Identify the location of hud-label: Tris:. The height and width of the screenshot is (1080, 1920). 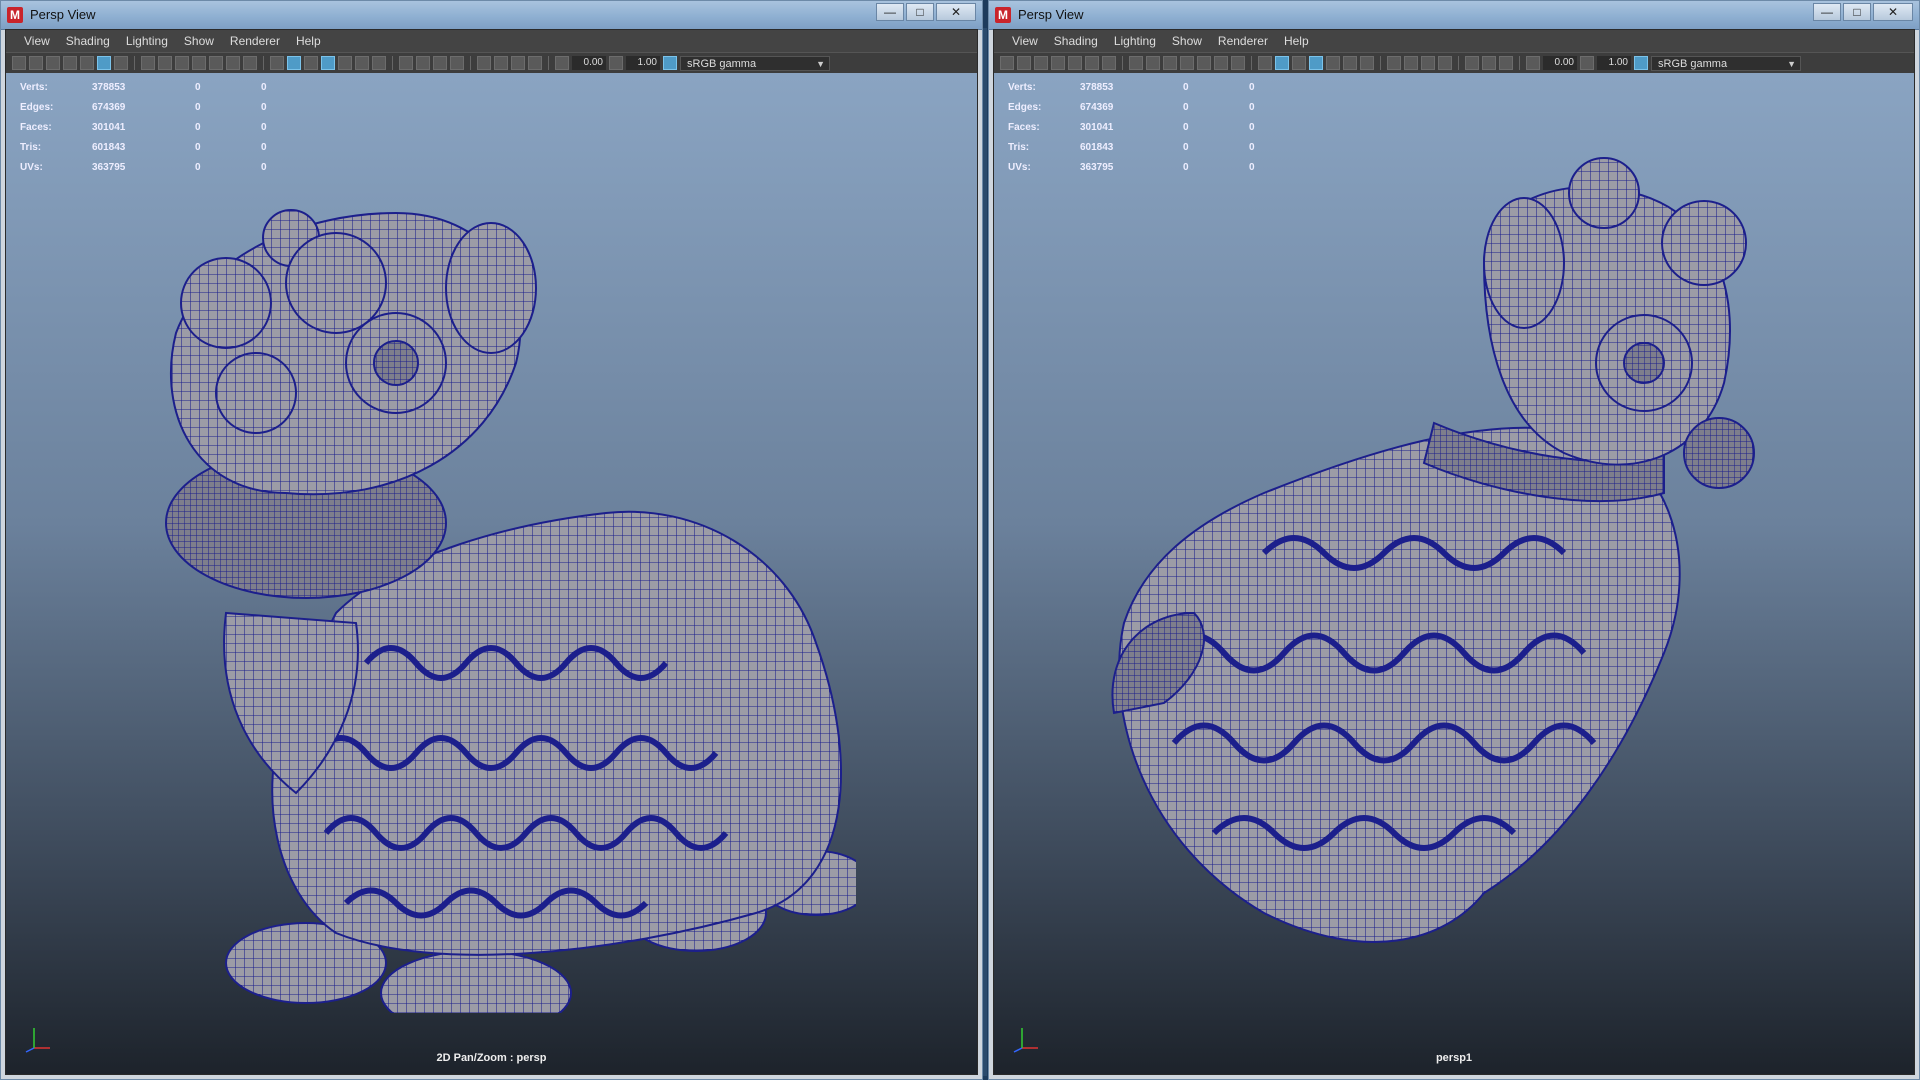
(1019, 147).